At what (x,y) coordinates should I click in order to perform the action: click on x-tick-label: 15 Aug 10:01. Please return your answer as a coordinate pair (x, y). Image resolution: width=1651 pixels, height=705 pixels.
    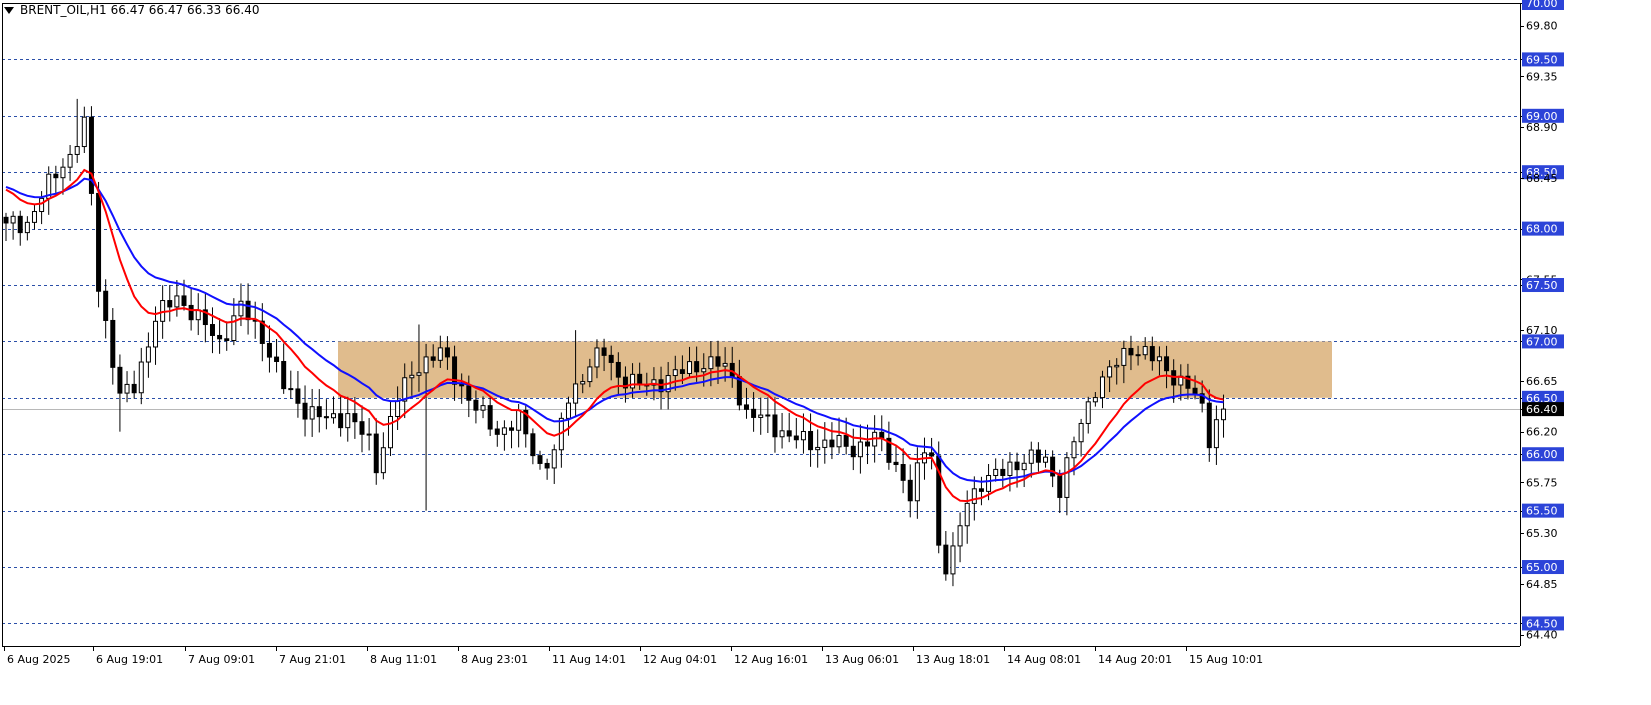
    Looking at the image, I should click on (1226, 659).